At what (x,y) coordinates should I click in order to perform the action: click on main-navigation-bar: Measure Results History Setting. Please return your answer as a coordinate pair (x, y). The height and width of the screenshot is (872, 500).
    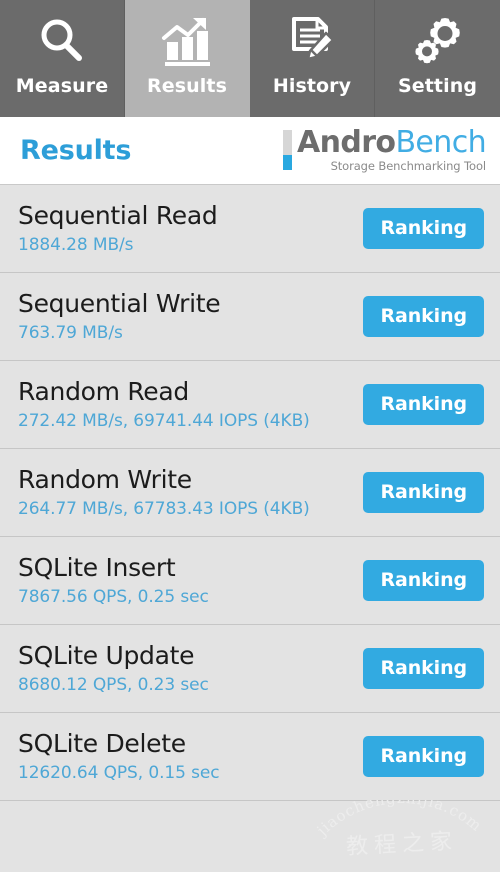
    Looking at the image, I should click on (250, 58).